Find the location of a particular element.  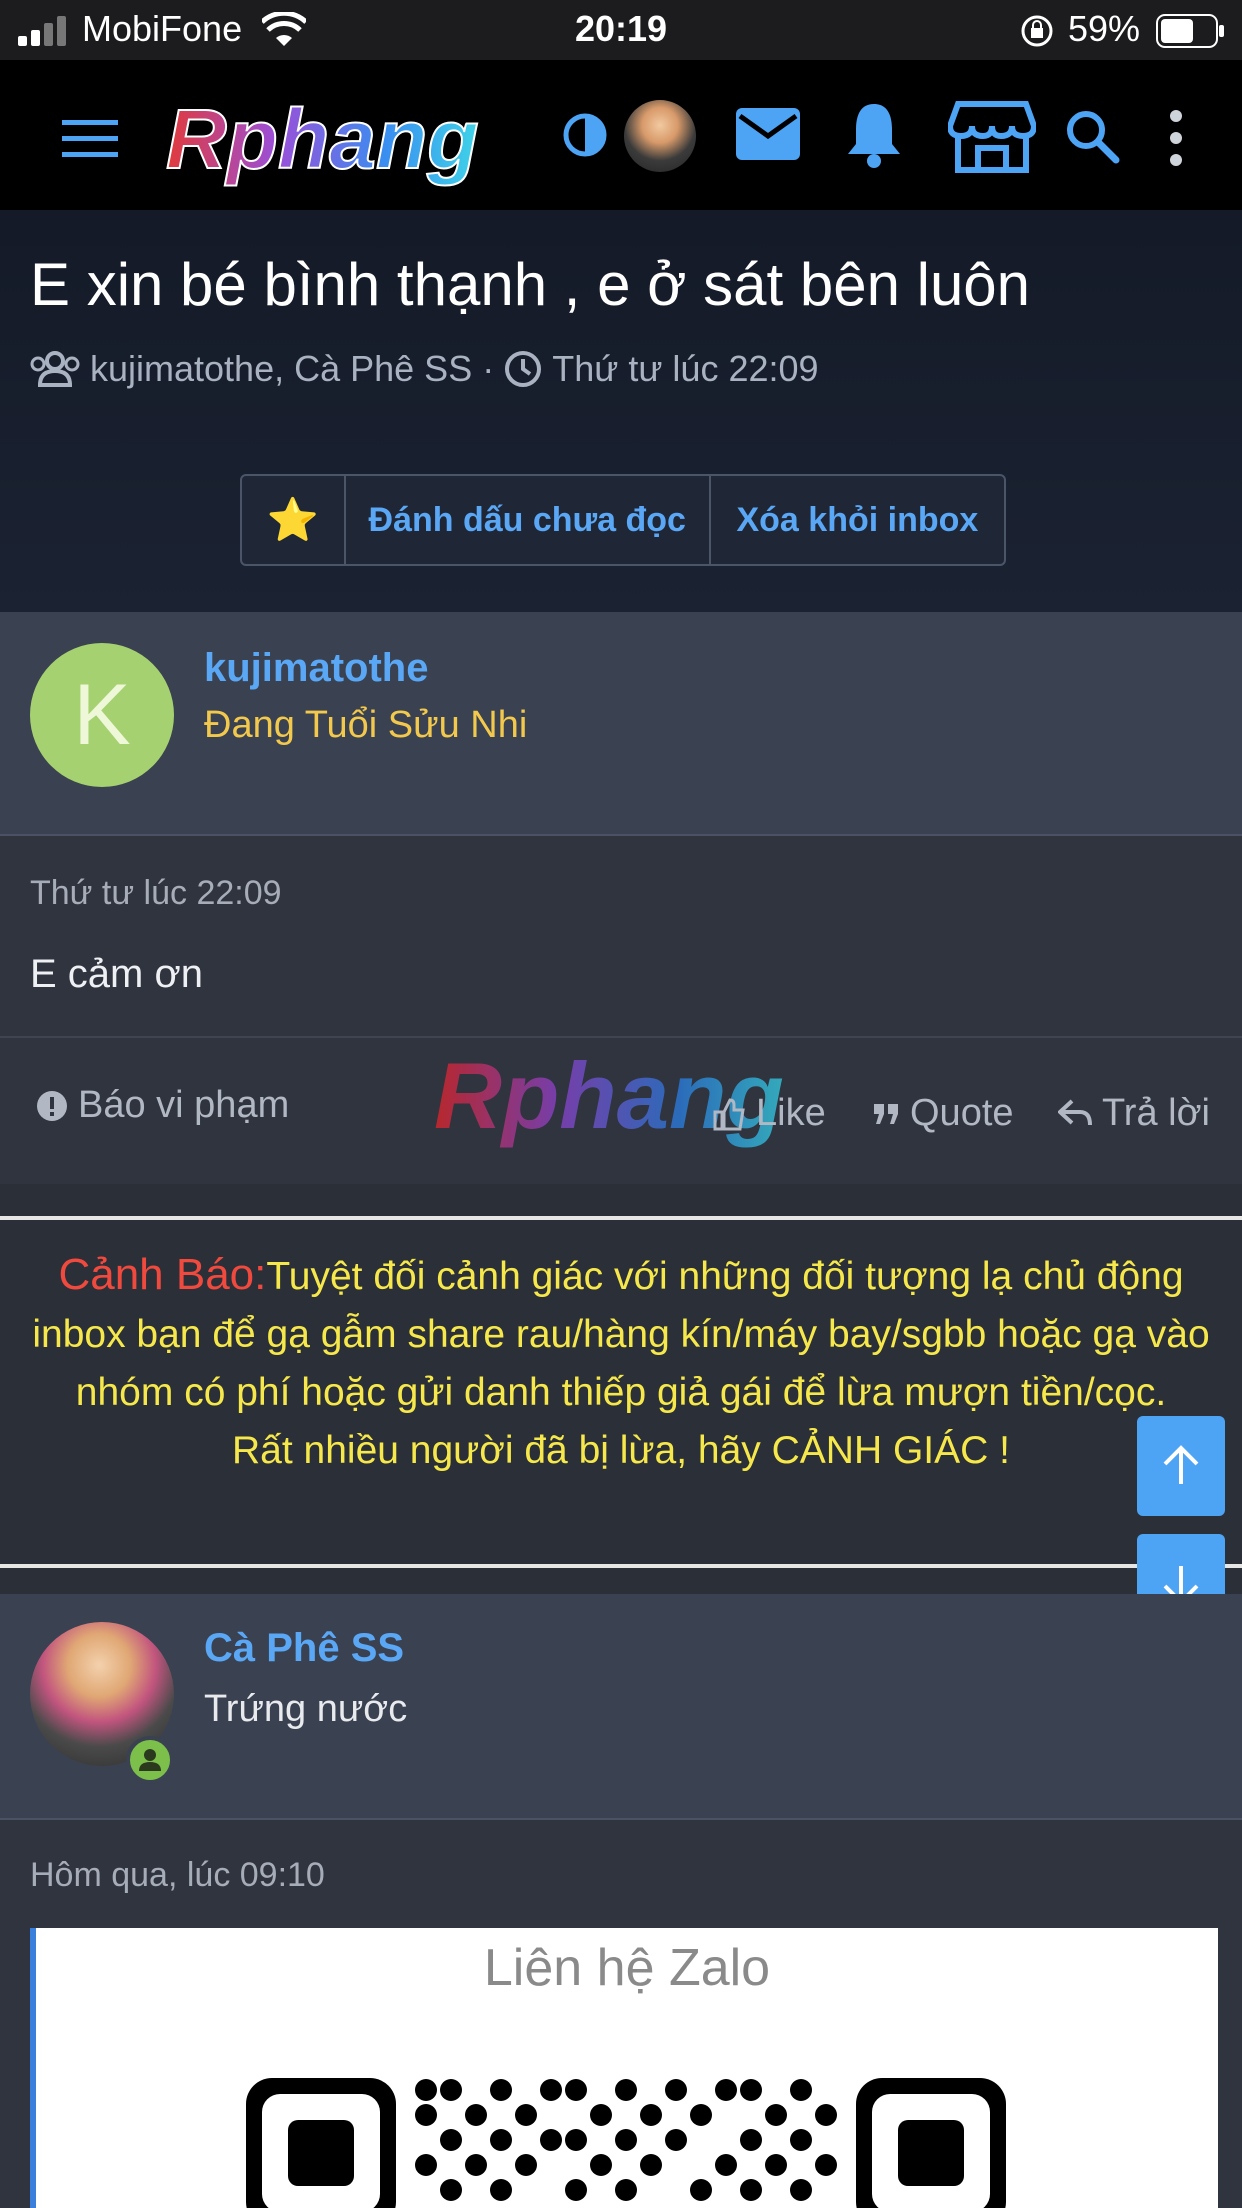

like-label: Like is located at coordinates (791, 1113).